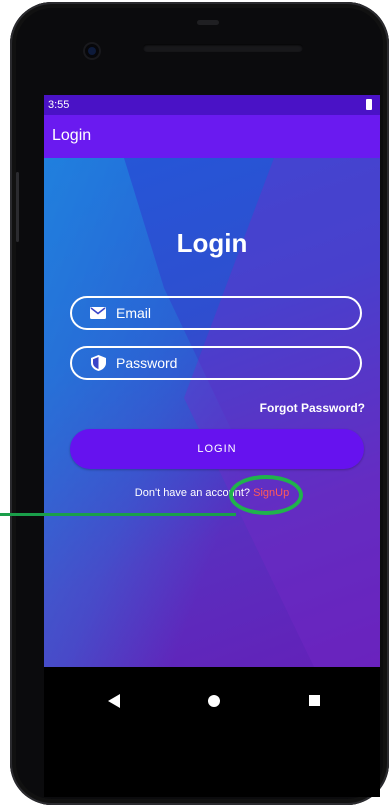  I want to click on annotation-highlight-circle, so click(266, 495).